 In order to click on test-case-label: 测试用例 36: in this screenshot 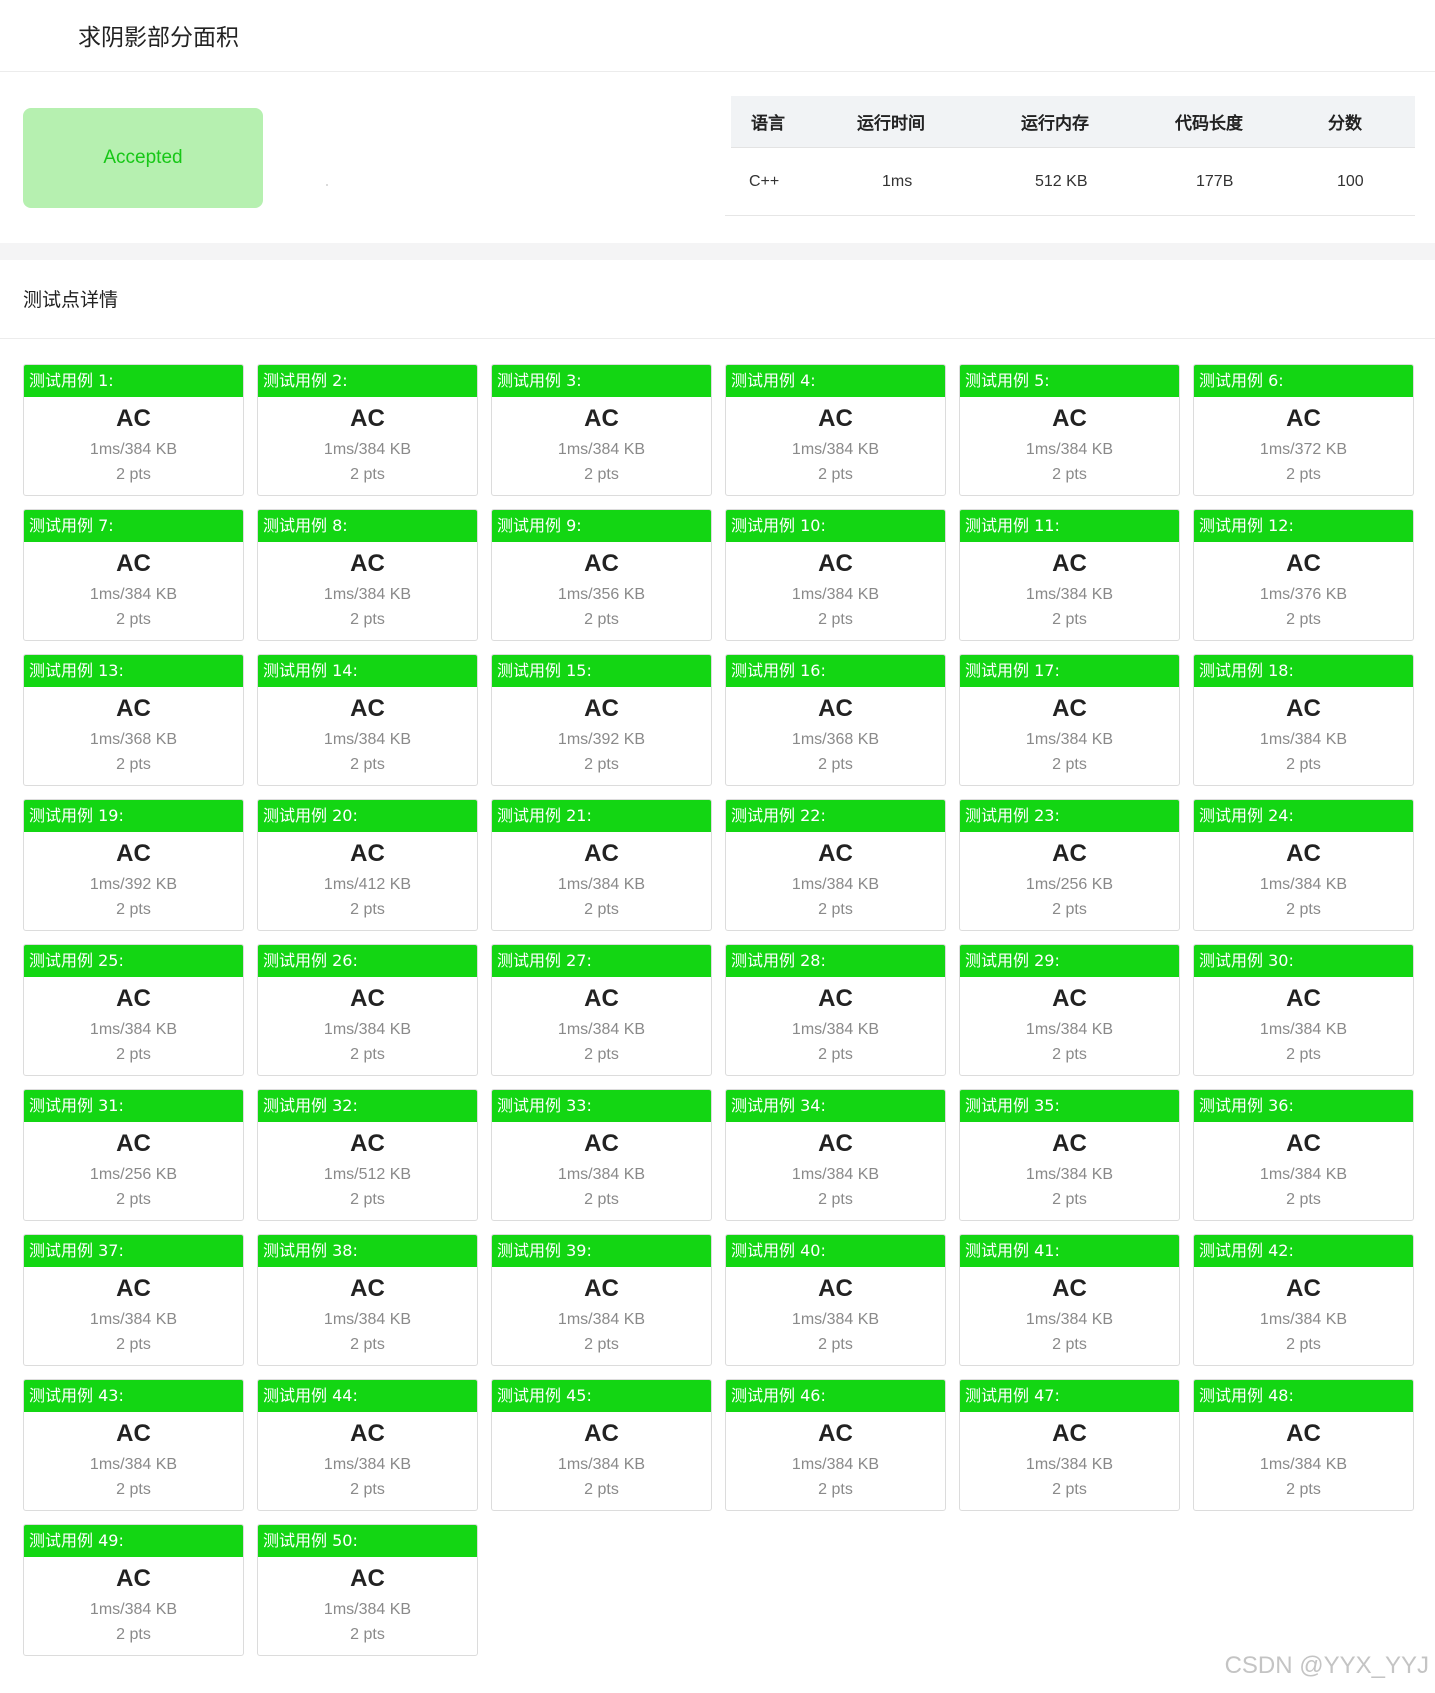, I will do `click(1303, 1106)`.